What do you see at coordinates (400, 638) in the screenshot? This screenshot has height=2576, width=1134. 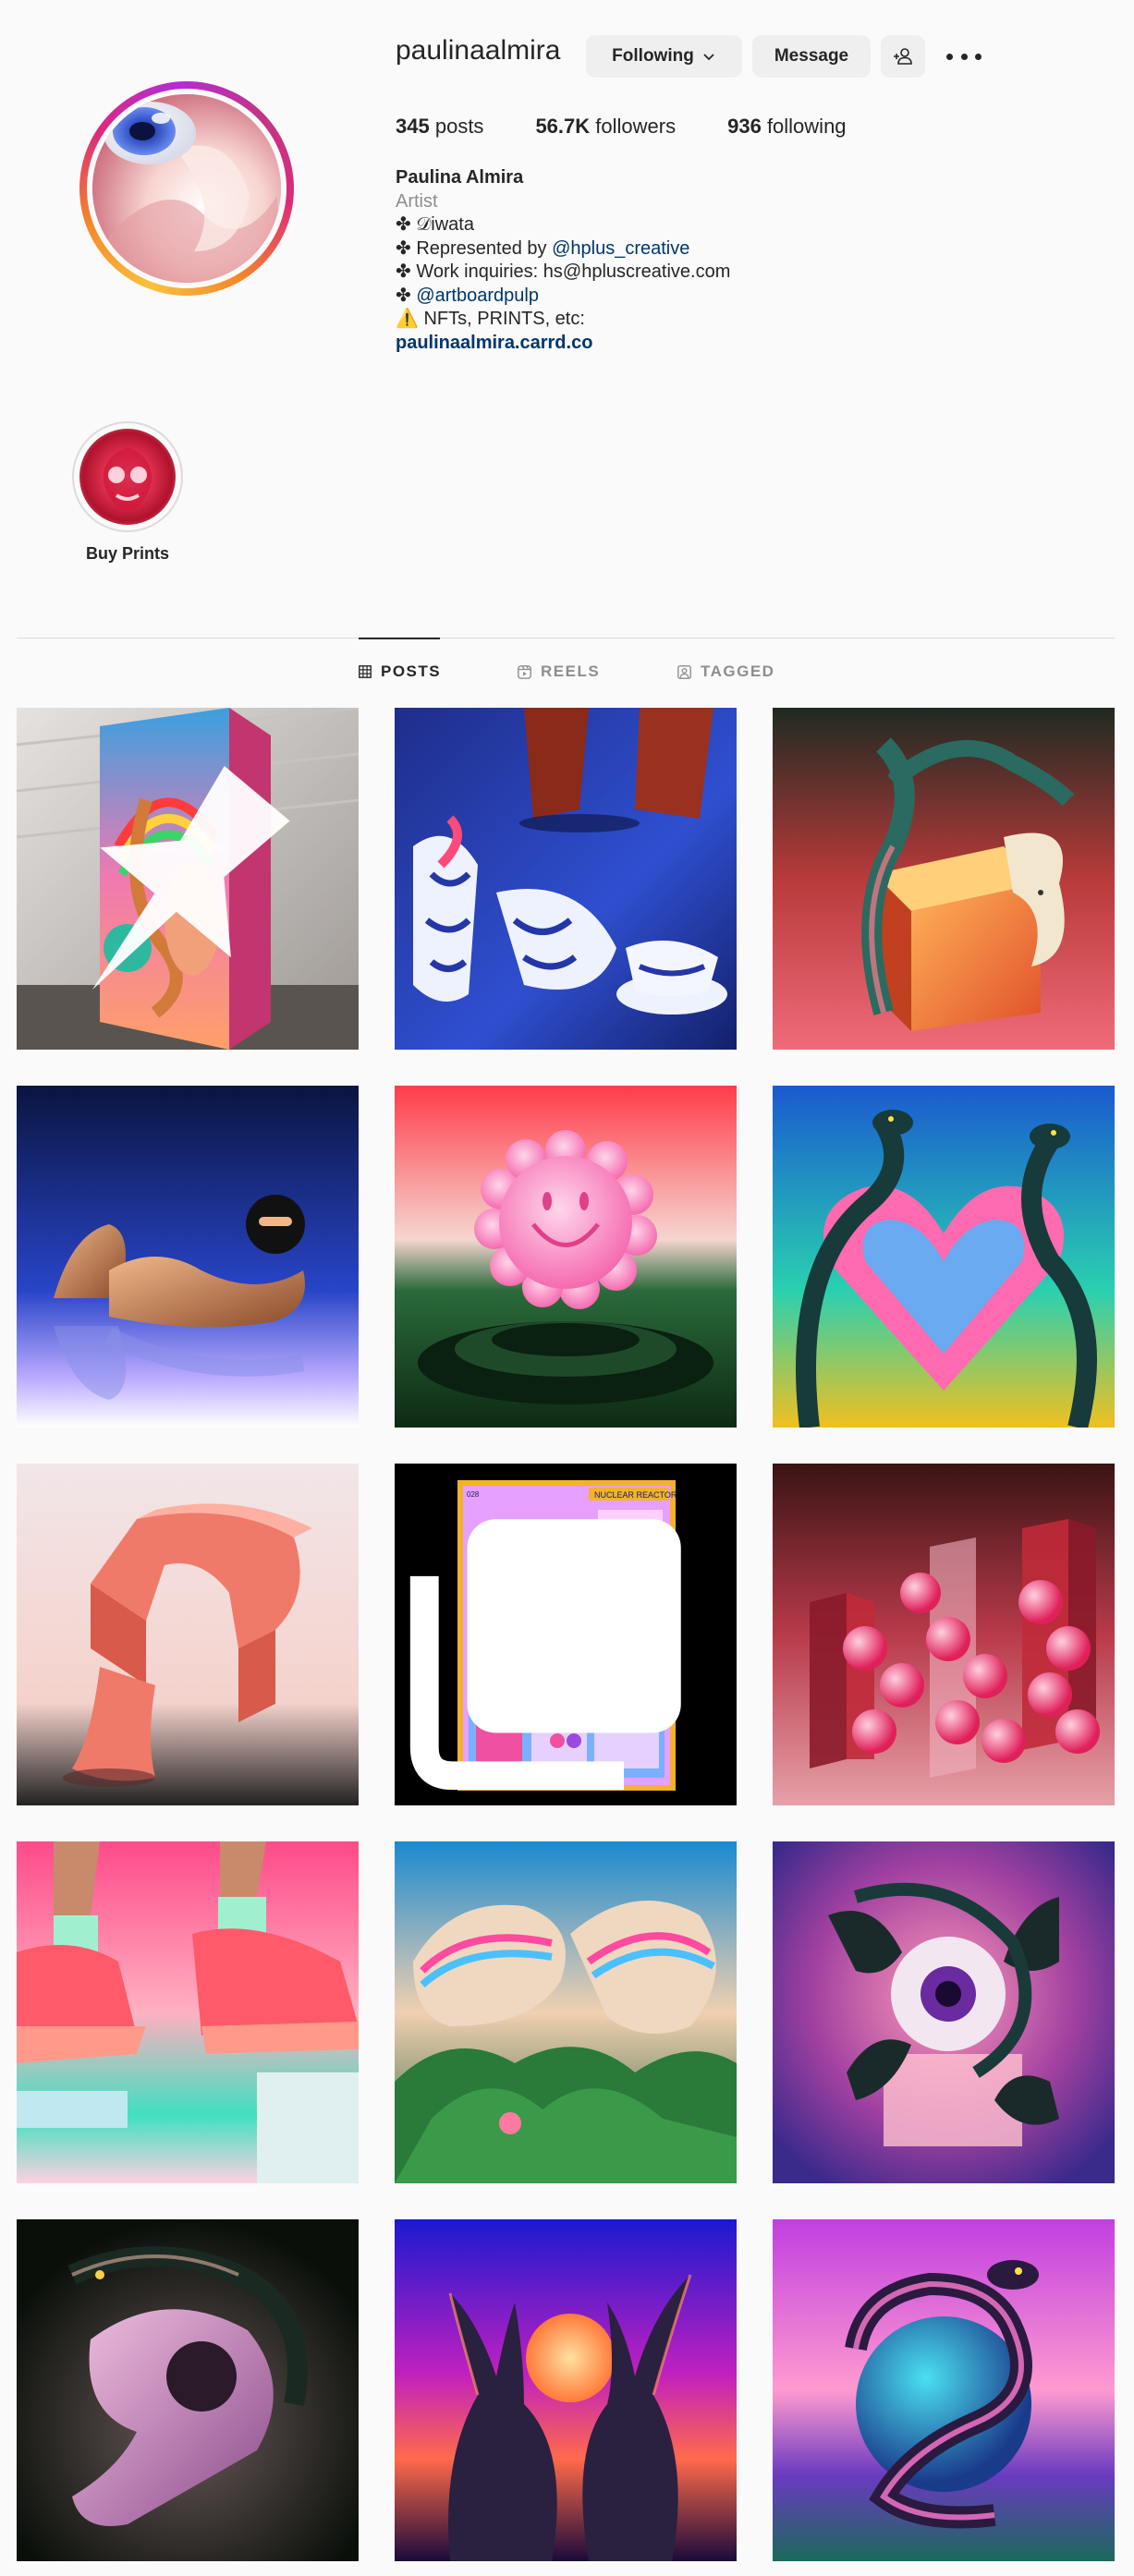 I see `active-tab-indicator` at bounding box center [400, 638].